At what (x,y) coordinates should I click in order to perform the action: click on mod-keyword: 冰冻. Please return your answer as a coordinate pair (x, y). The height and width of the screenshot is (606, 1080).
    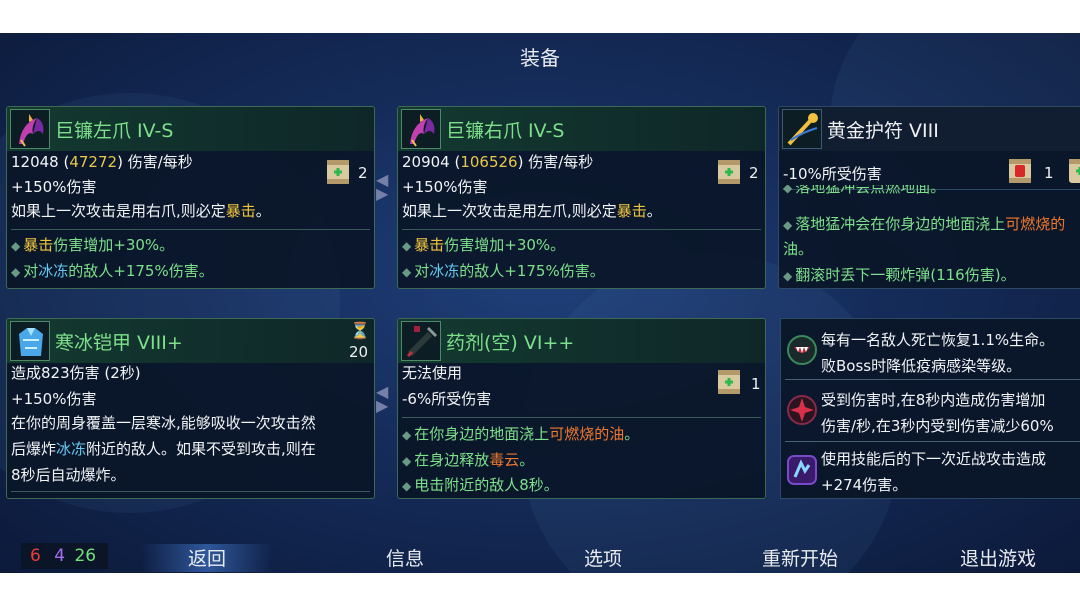
    Looking at the image, I should click on (444, 271).